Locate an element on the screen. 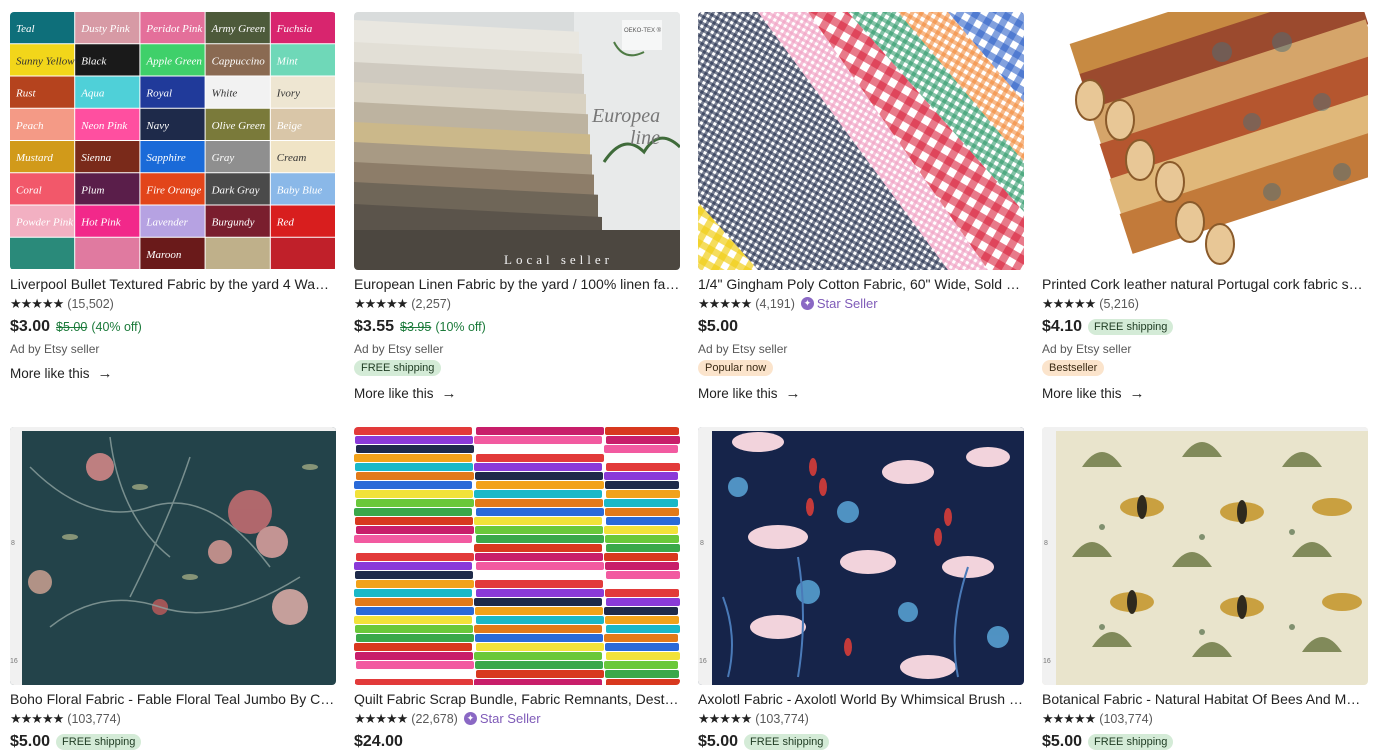 The image size is (1378, 753). swatch-label: Hot Pink is located at coordinates (101, 223).